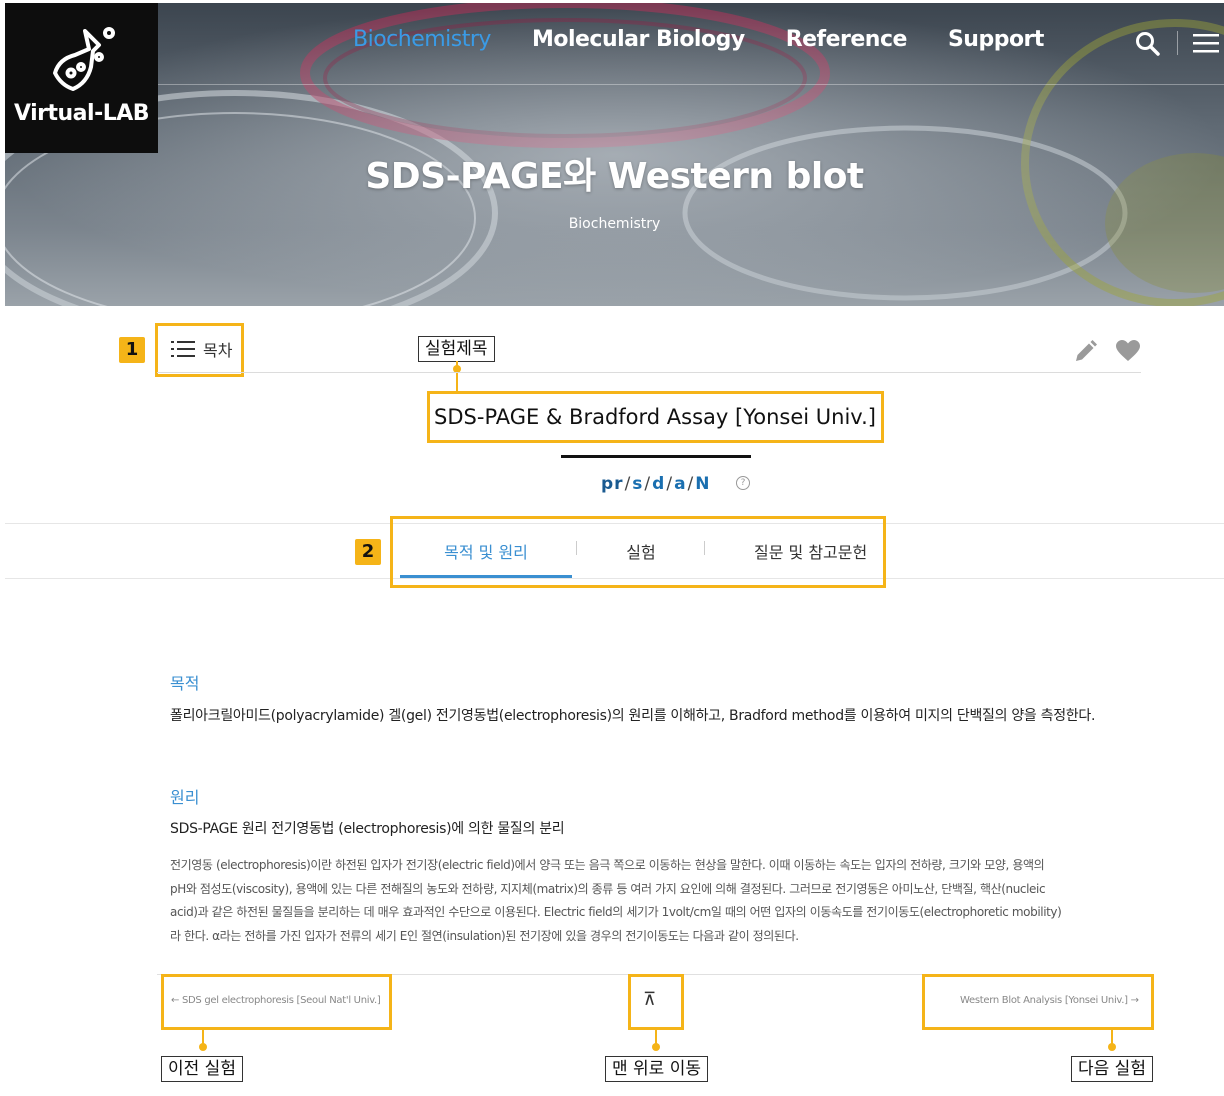 The width and height of the screenshot is (1224, 1096). I want to click on annotation-label-top: 맨 위로 이동, so click(657, 1069).